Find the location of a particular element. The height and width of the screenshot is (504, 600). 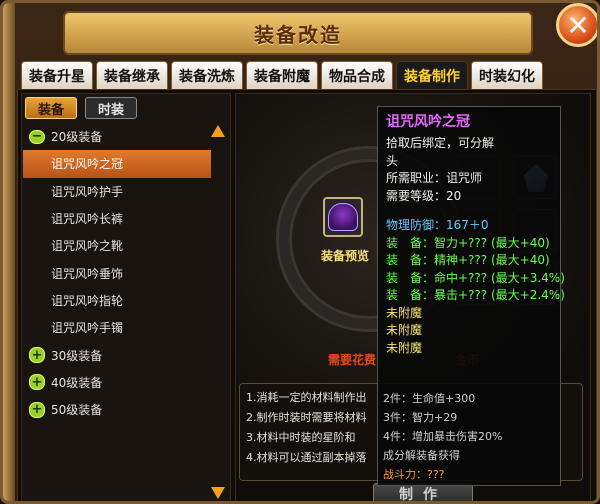

attribute-line: 装 备：命中+??? (最大+3.4%) is located at coordinates (475, 277).